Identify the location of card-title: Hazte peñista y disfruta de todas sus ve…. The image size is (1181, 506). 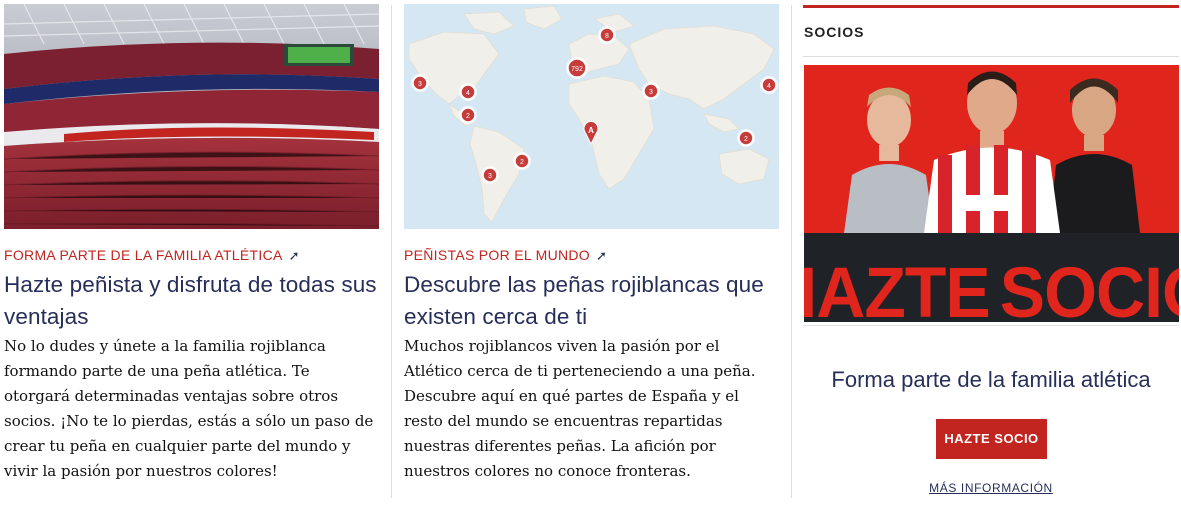
(191, 301).